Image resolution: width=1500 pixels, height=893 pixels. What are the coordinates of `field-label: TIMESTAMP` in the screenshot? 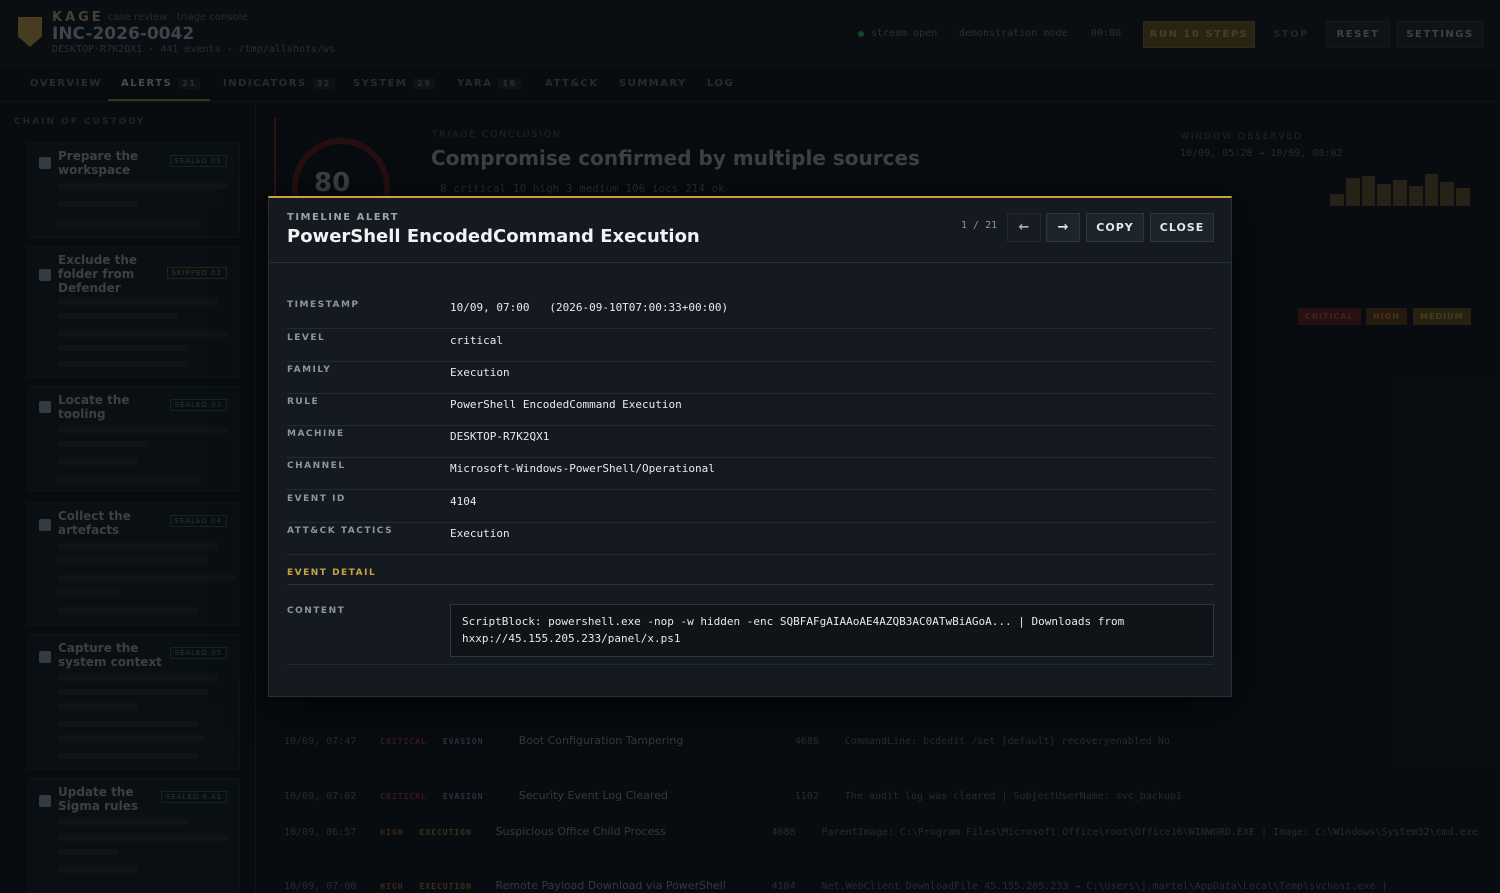 It's located at (323, 305).